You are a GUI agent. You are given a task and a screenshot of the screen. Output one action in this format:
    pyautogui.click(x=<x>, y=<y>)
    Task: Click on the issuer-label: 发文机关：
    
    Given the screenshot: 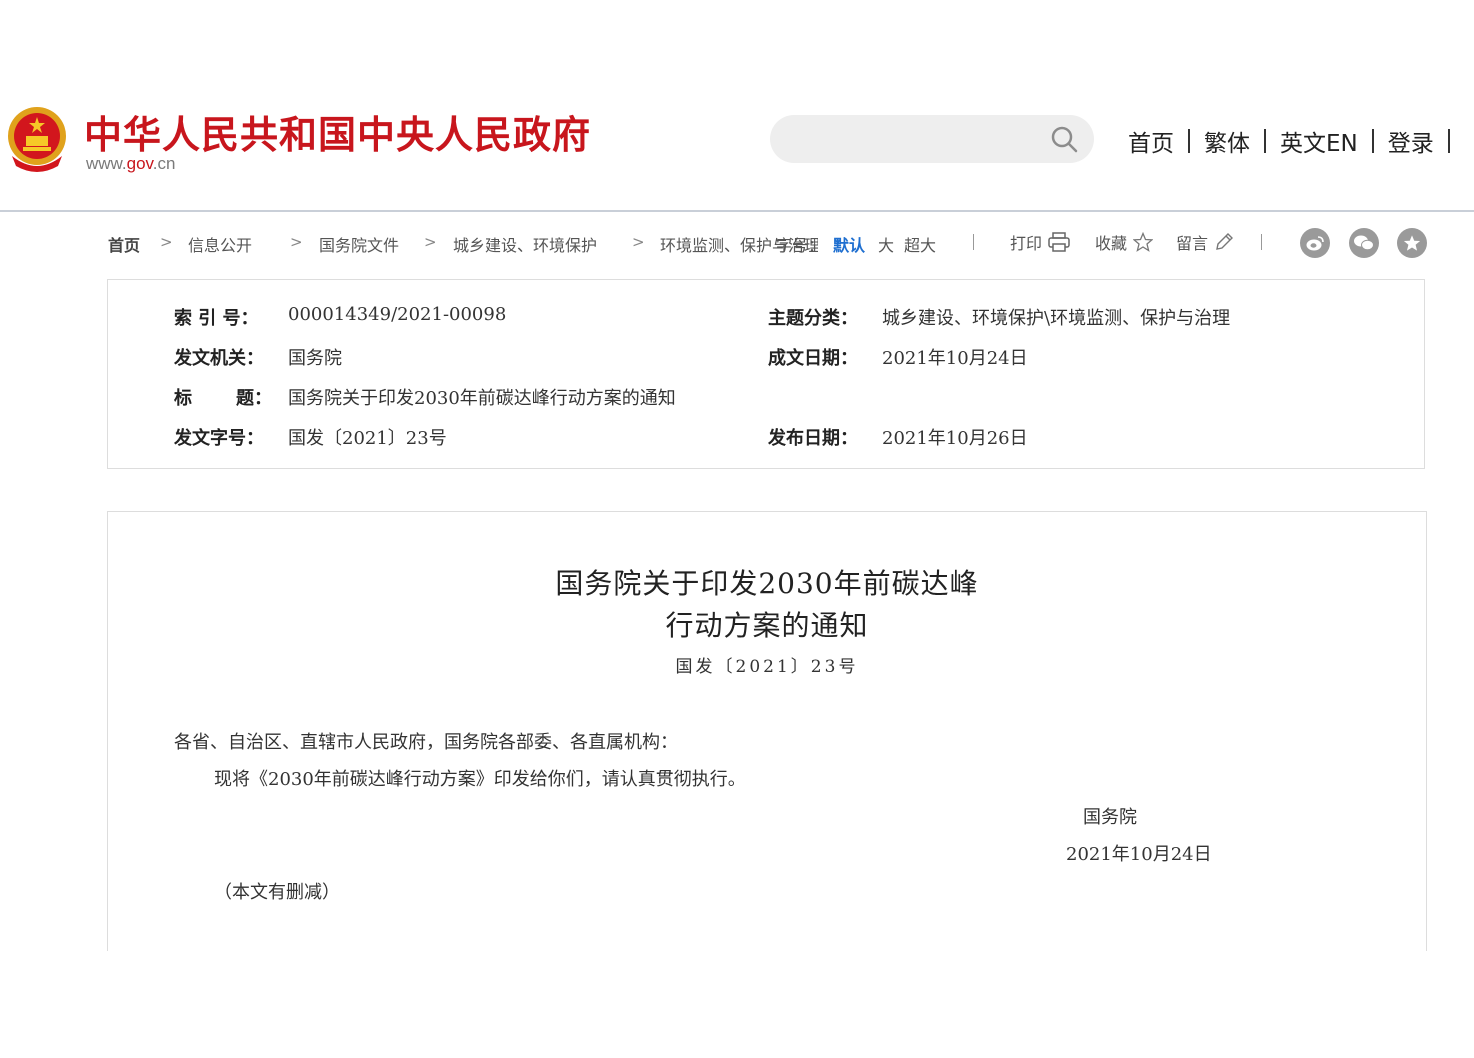 What is the action you would take?
    pyautogui.click(x=219, y=358)
    